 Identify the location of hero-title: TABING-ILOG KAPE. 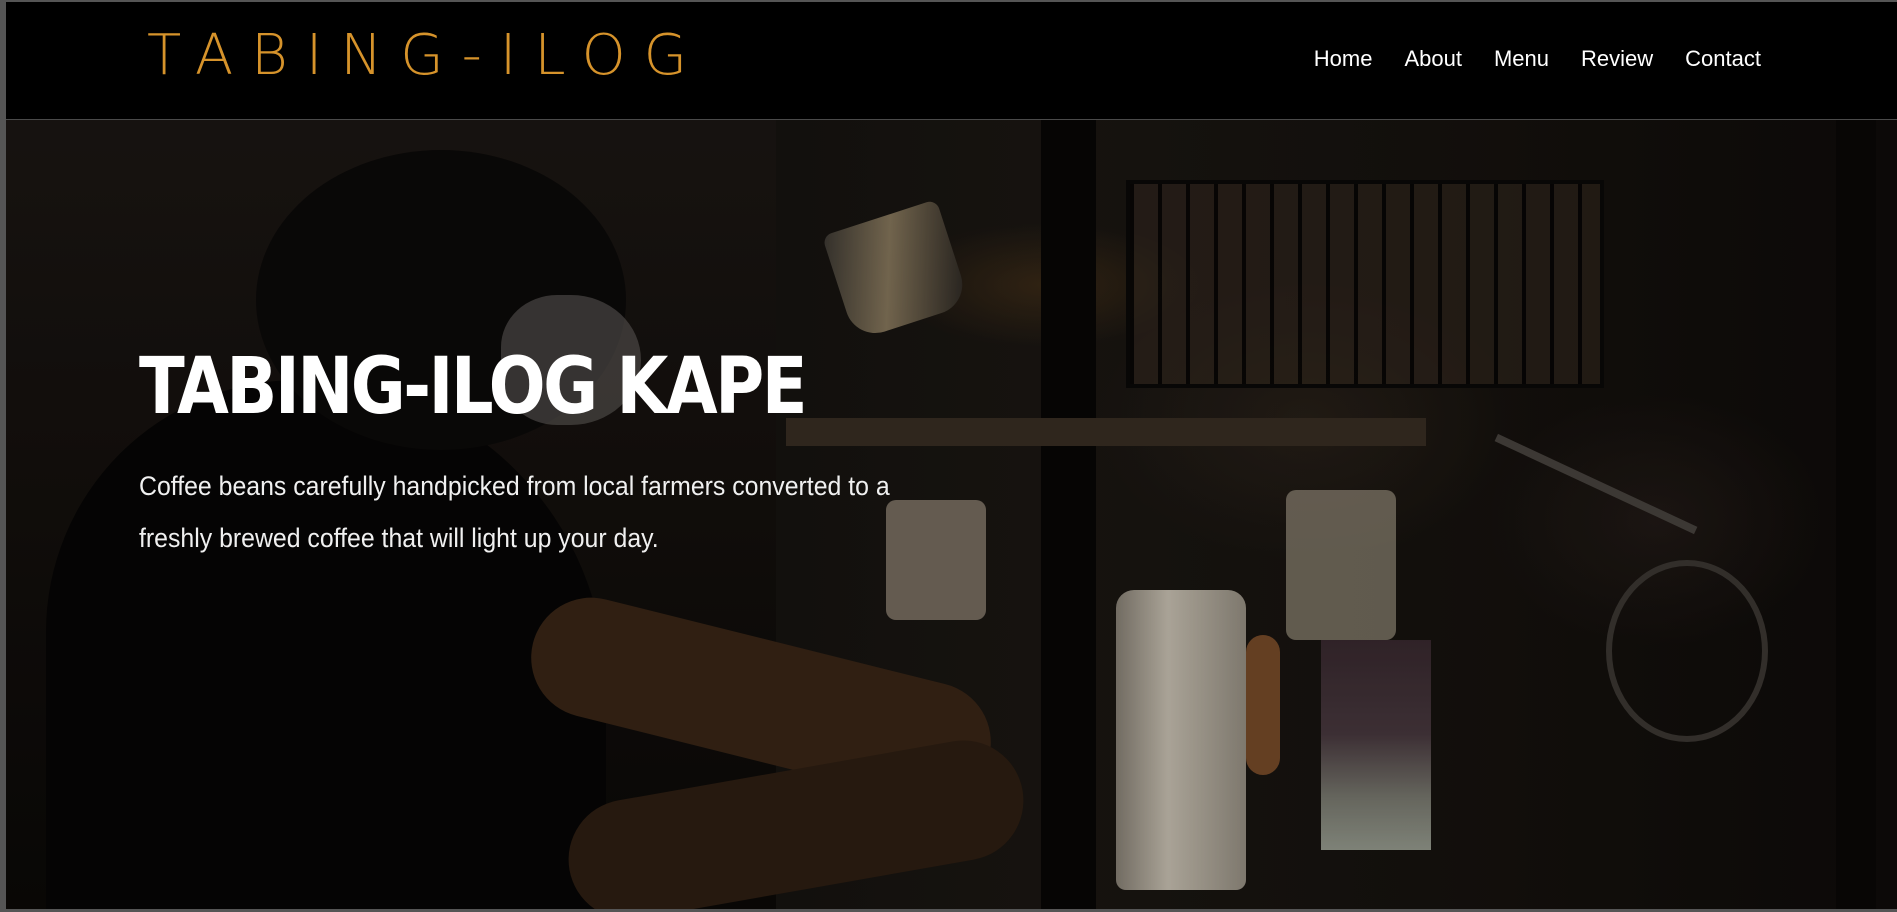
(473, 387).